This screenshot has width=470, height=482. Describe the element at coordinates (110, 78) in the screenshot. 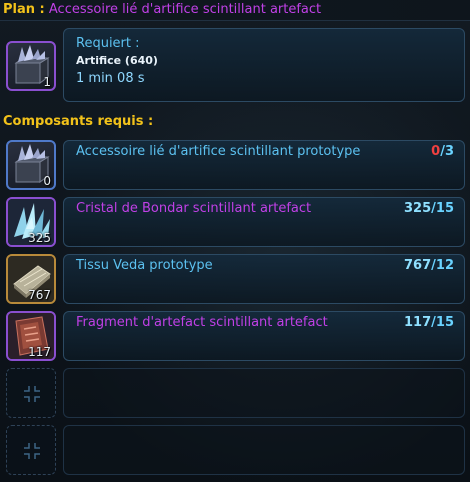

I see `requirement-time: 1 min 08 s` at that location.